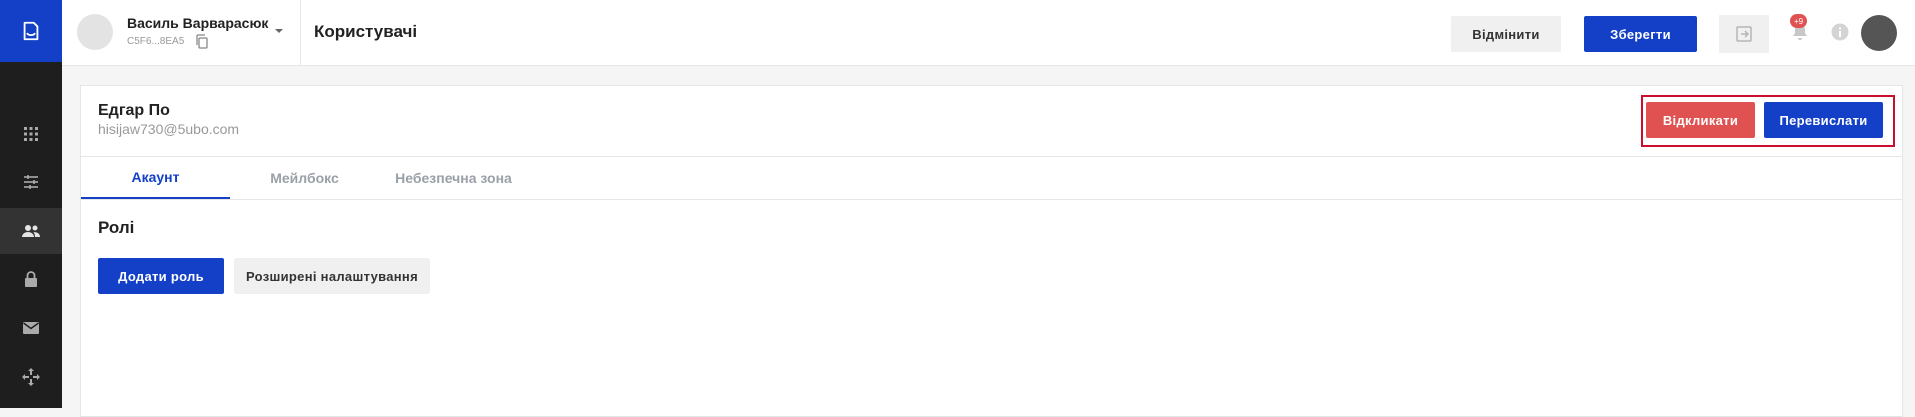 The image size is (1915, 417). I want to click on grid-icon, so click(31, 134).